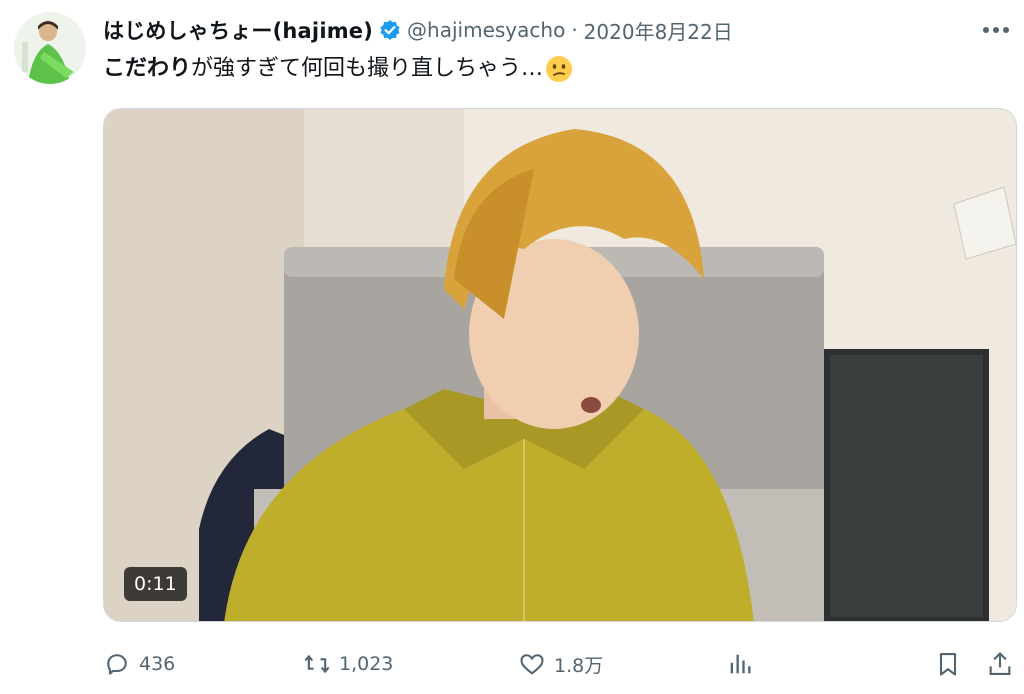 The image size is (1024, 694). I want to click on bookmark-icon, so click(948, 664).